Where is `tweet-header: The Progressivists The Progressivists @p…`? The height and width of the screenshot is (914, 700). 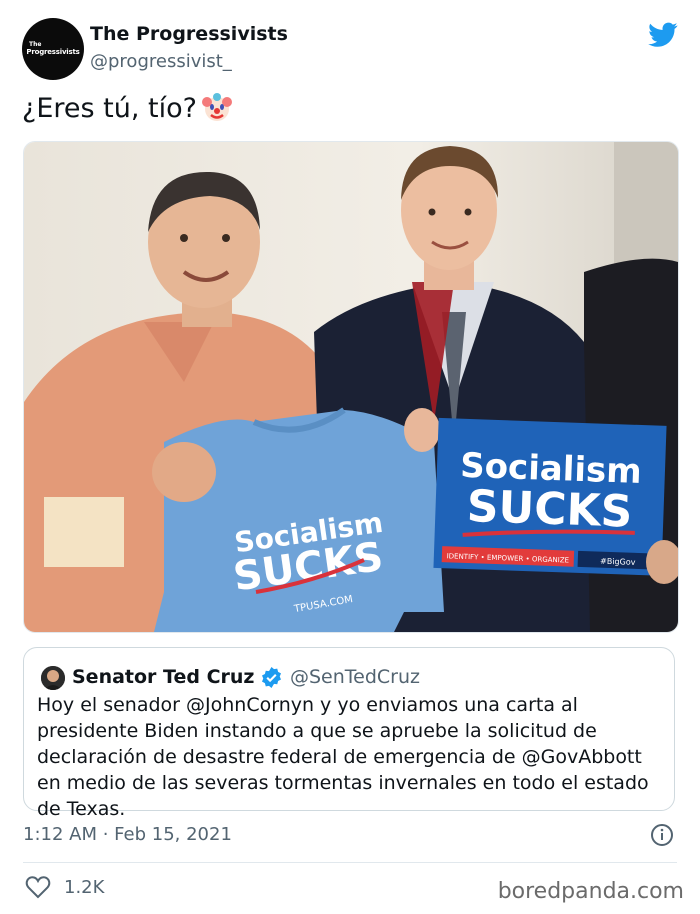 tweet-header: The Progressivists The Progressivists @p… is located at coordinates (352, 49).